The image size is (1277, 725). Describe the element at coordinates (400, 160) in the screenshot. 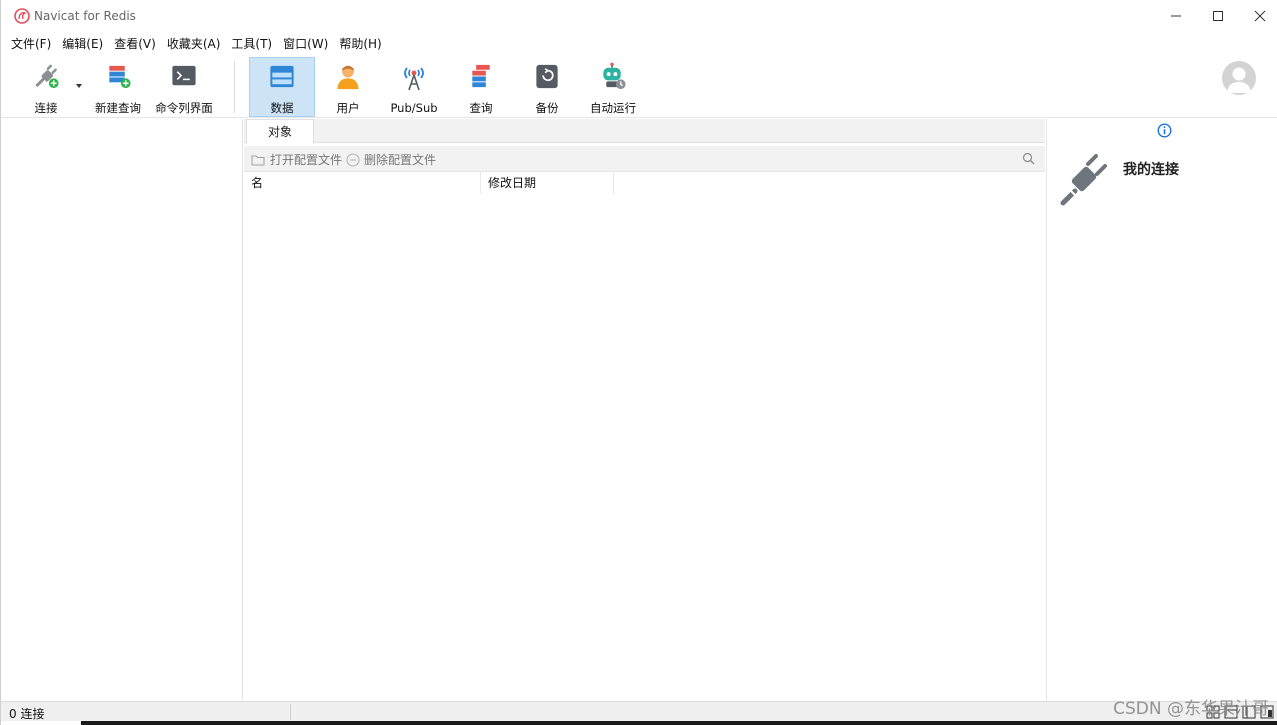

I see `delete-profile-label: 删除配置文件` at that location.